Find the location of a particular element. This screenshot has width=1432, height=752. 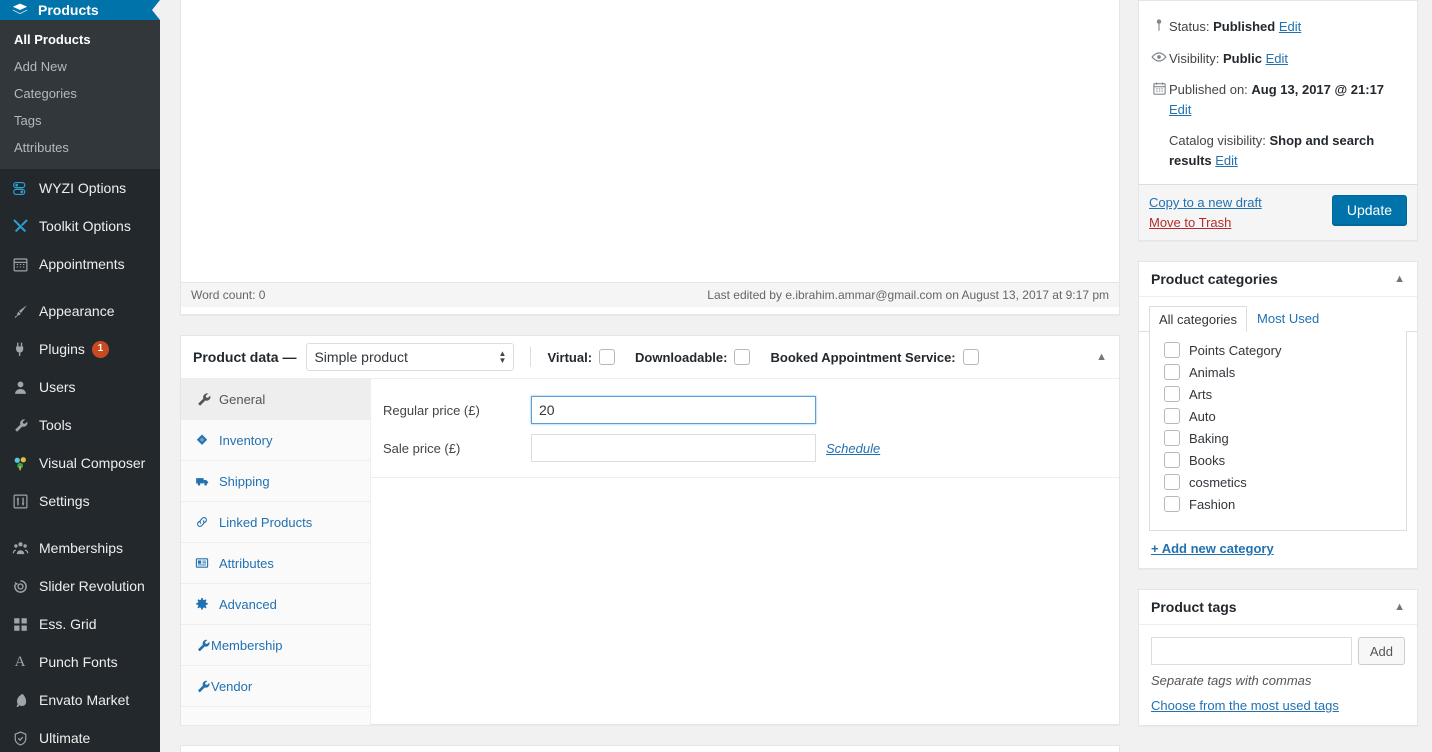

sidebar-item-envato-market: Envato Market is located at coordinates (80, 700).